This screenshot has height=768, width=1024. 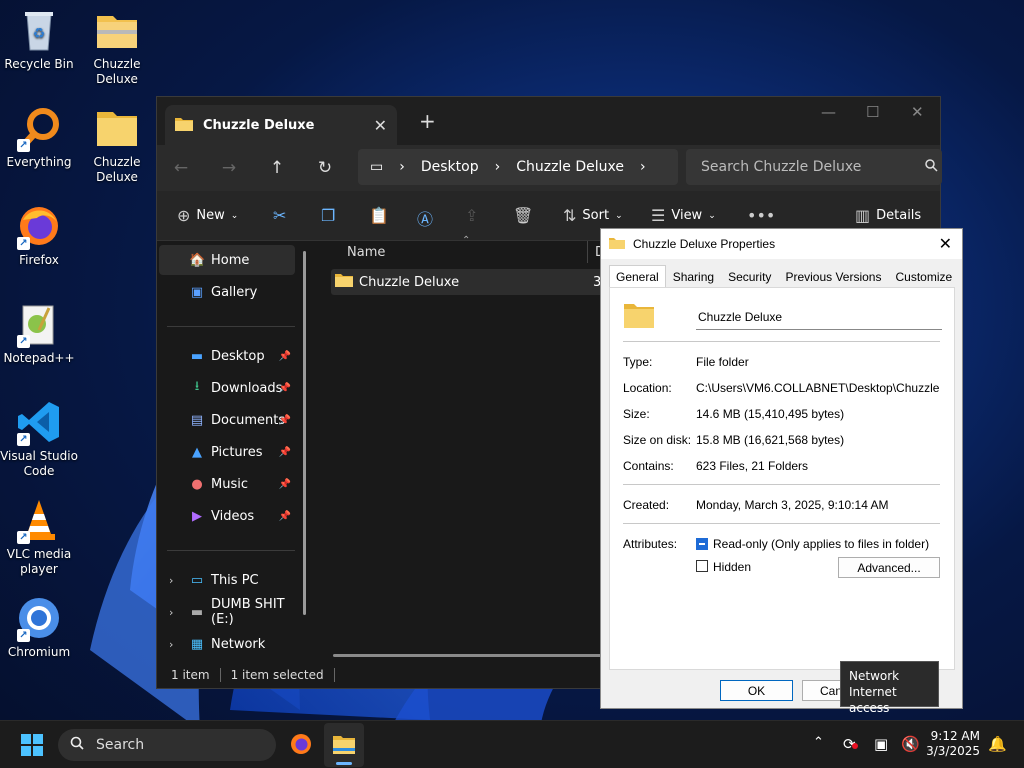 What do you see at coordinates (523, 215) in the screenshot?
I see `delete-button: 🗑` at bounding box center [523, 215].